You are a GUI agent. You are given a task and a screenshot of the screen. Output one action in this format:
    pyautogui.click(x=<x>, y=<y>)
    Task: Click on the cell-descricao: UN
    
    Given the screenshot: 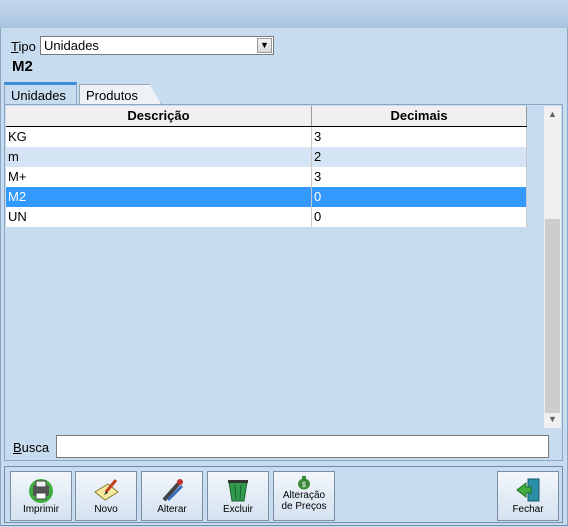 What is the action you would take?
    pyautogui.click(x=159, y=217)
    